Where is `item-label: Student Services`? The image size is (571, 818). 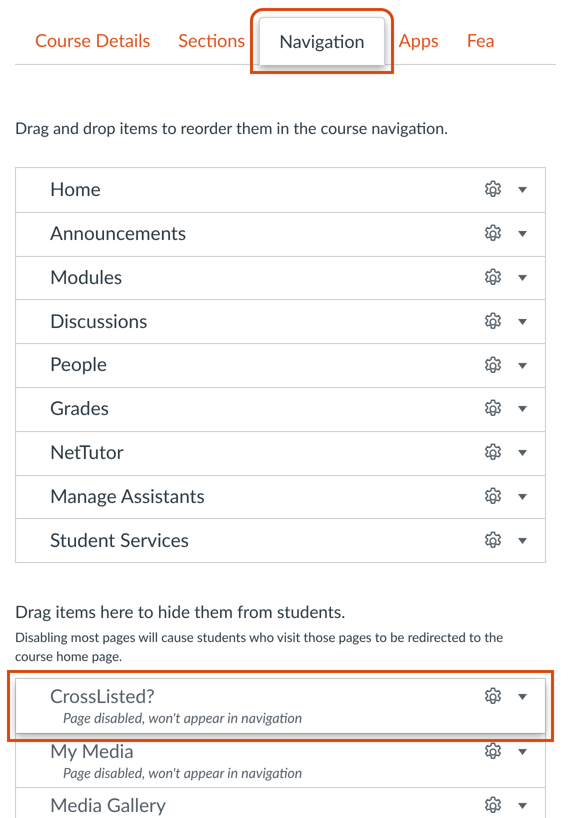 item-label: Student Services is located at coordinates (120, 541).